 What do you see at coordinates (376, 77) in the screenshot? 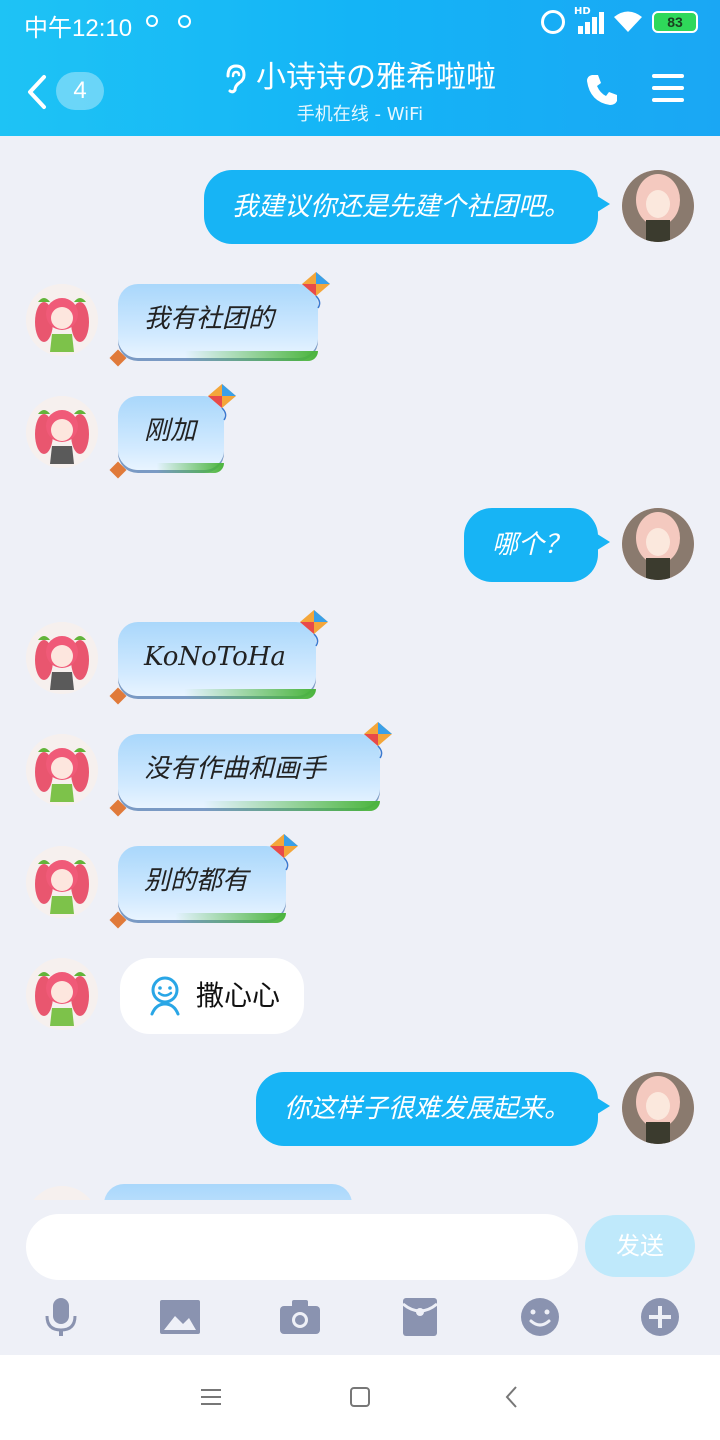
I see `chat-title-text: 小诗诗の雅希啦啦` at bounding box center [376, 77].